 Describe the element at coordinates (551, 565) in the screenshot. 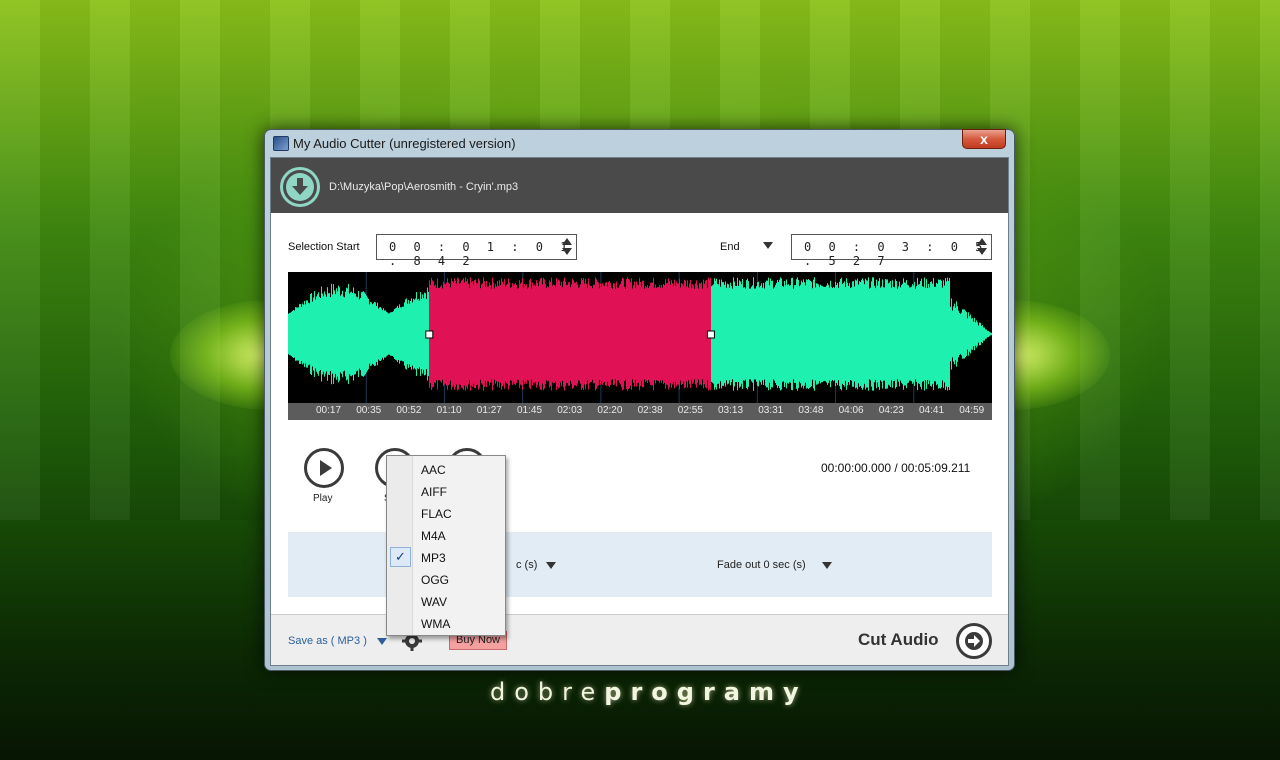

I see `fade-in-dropdown-icon` at that location.